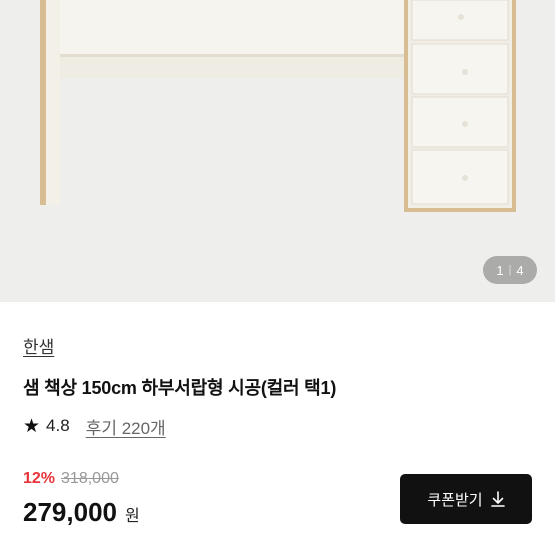  I want to click on discount-rate: 12%, so click(39, 478).